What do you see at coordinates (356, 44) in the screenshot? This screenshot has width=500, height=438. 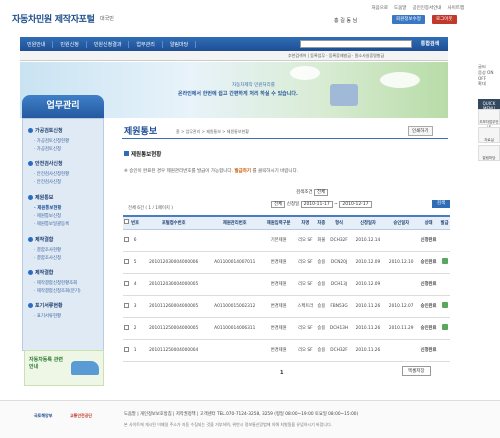 I see `search-input` at bounding box center [356, 44].